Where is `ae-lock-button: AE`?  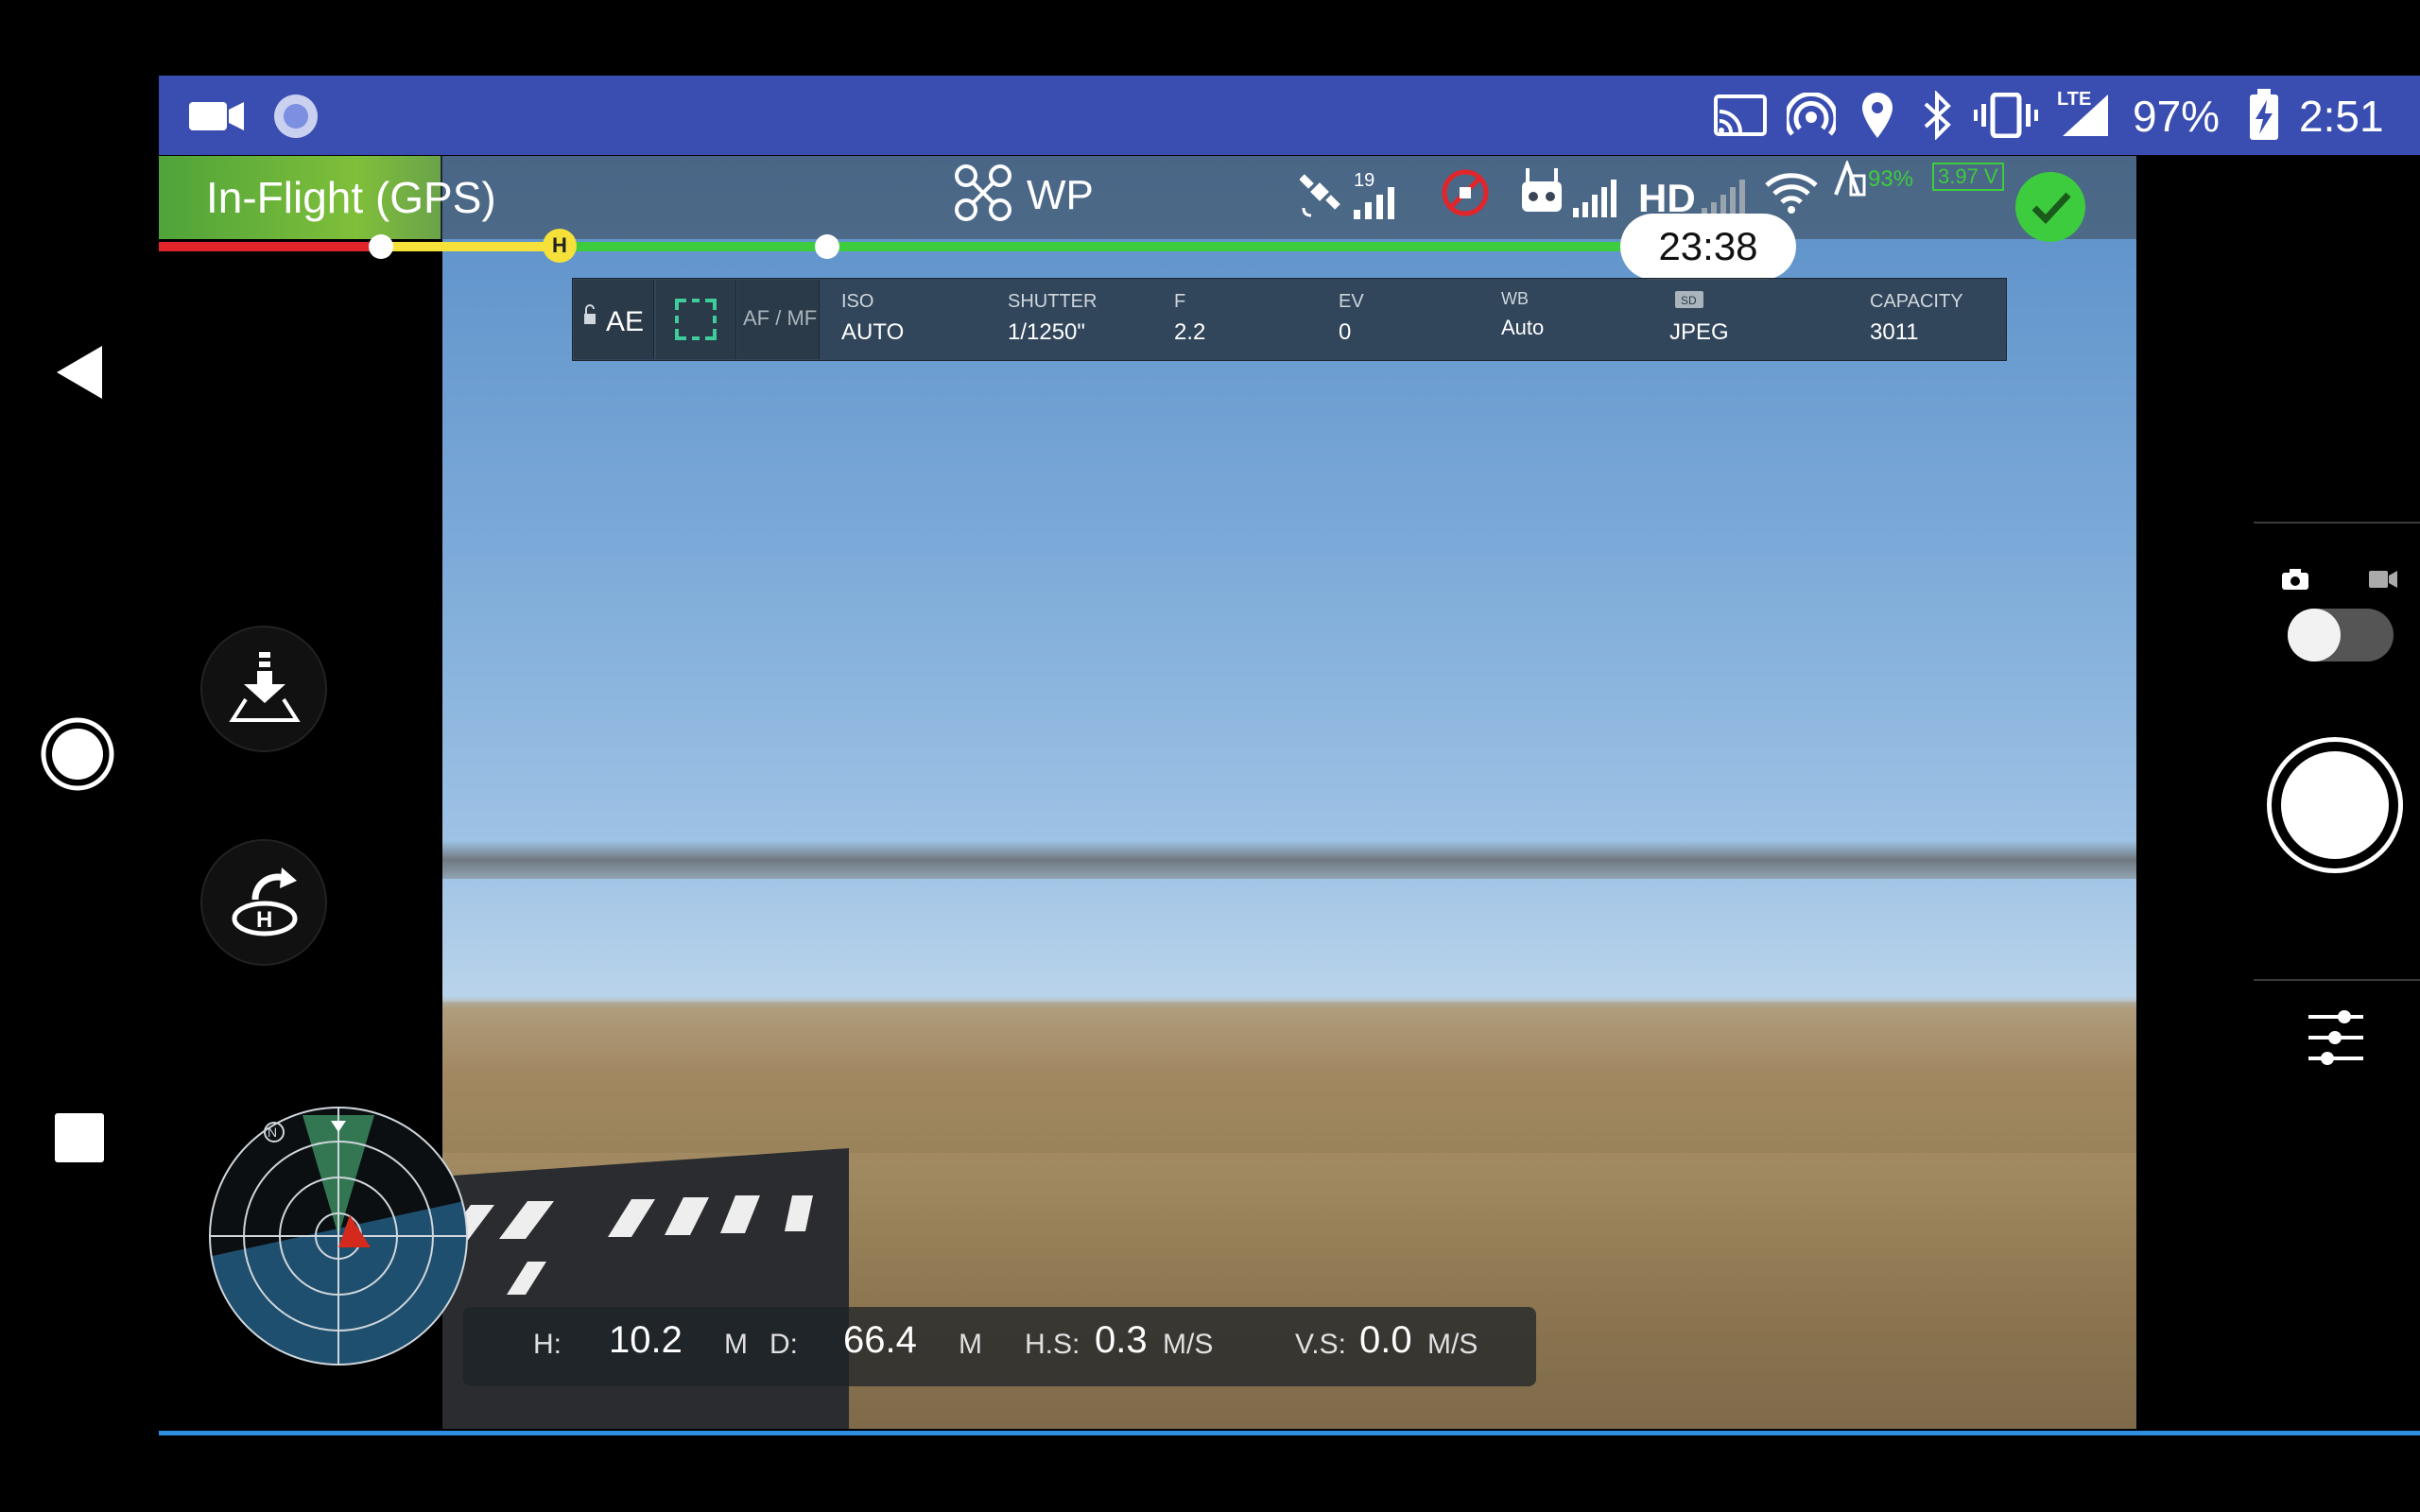
ae-lock-button: AE is located at coordinates (614, 319).